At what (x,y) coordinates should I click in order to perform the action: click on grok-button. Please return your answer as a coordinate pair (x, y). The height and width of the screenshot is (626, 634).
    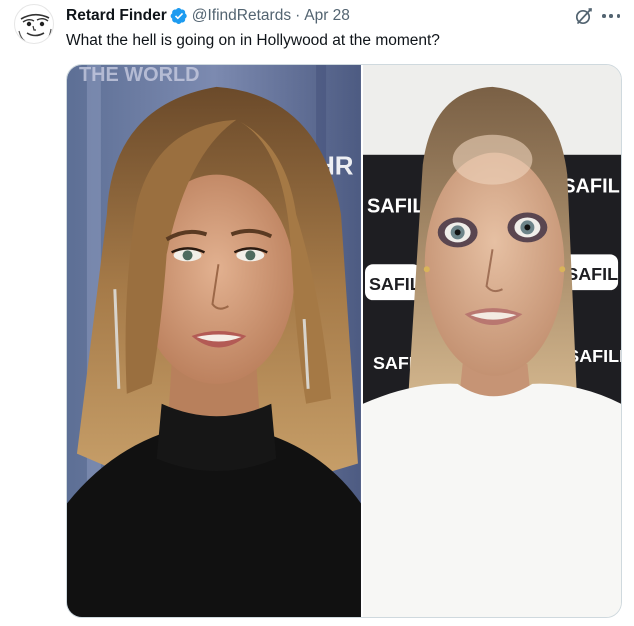
    Looking at the image, I should click on (584, 16).